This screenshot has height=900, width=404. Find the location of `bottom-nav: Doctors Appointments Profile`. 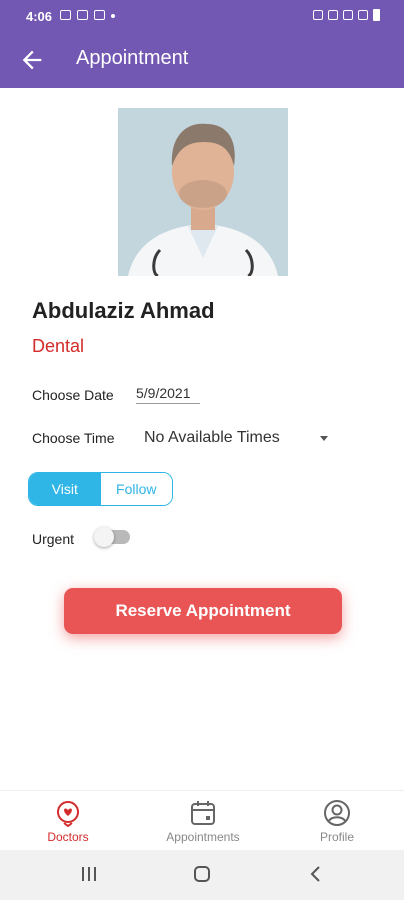

bottom-nav: Doctors Appointments Profile is located at coordinates (202, 820).